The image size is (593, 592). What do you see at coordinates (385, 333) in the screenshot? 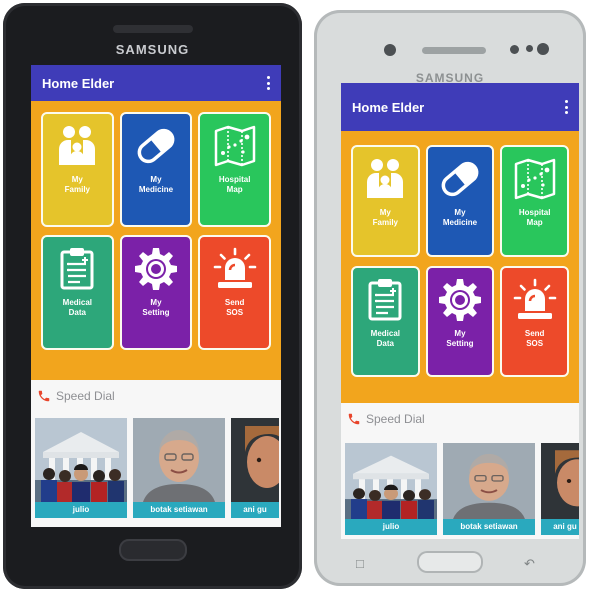
I see `tile-label-line1: Medical` at bounding box center [385, 333].